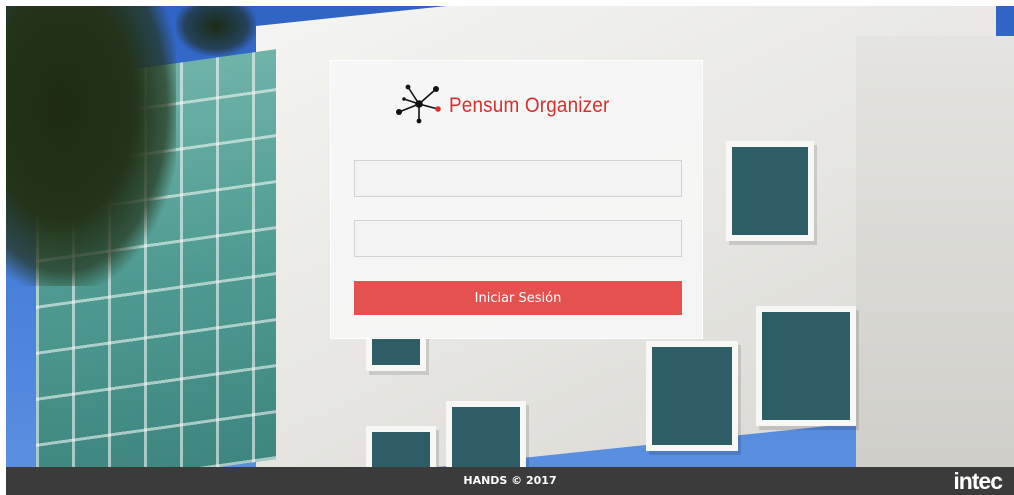  Describe the element at coordinates (91, 146) in the screenshot. I see `tree` at that location.